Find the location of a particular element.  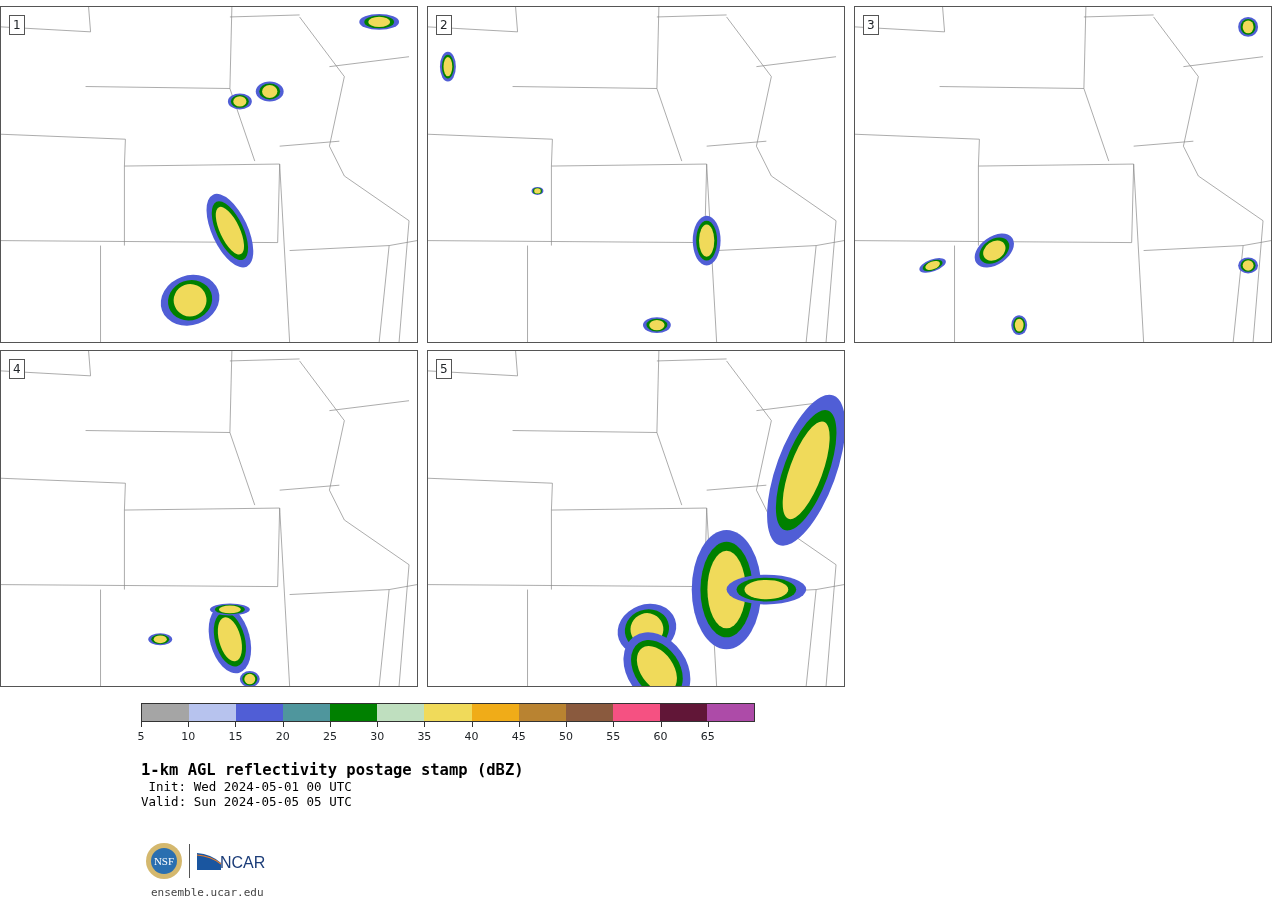

tick-label: 45 is located at coordinates (518, 737).